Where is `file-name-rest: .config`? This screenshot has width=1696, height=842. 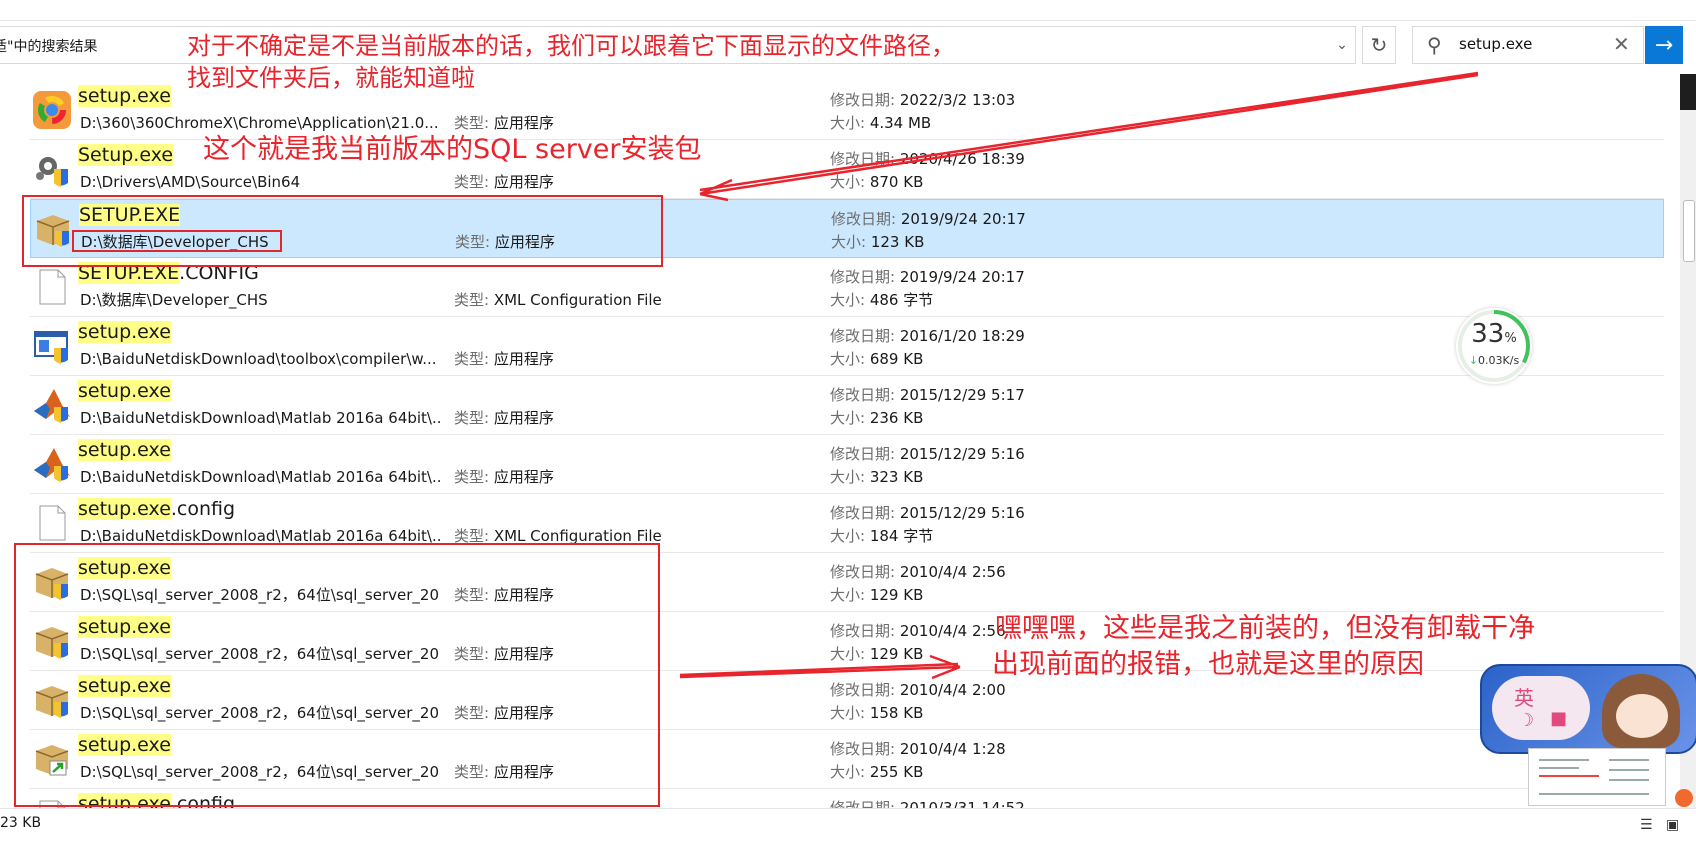 file-name-rest: .config is located at coordinates (203, 509).